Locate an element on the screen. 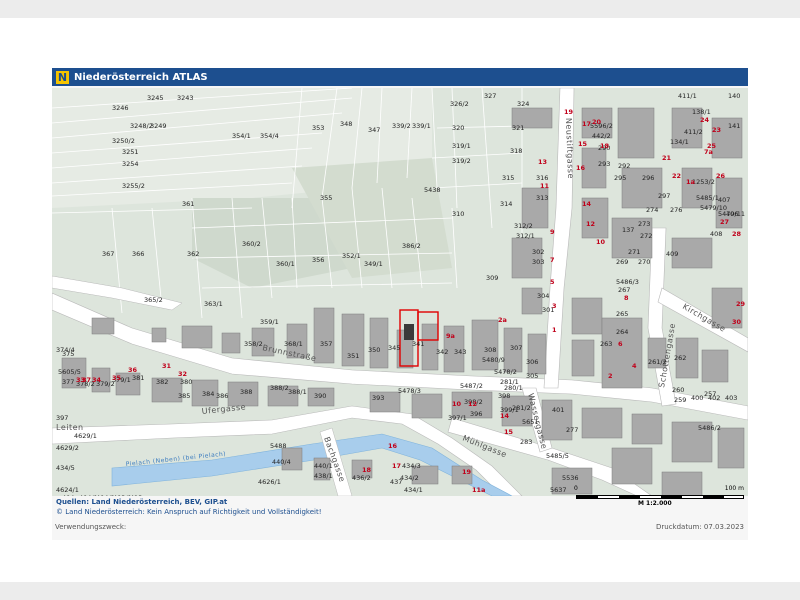  parcel-number-label: 295 is located at coordinates (620, 178).